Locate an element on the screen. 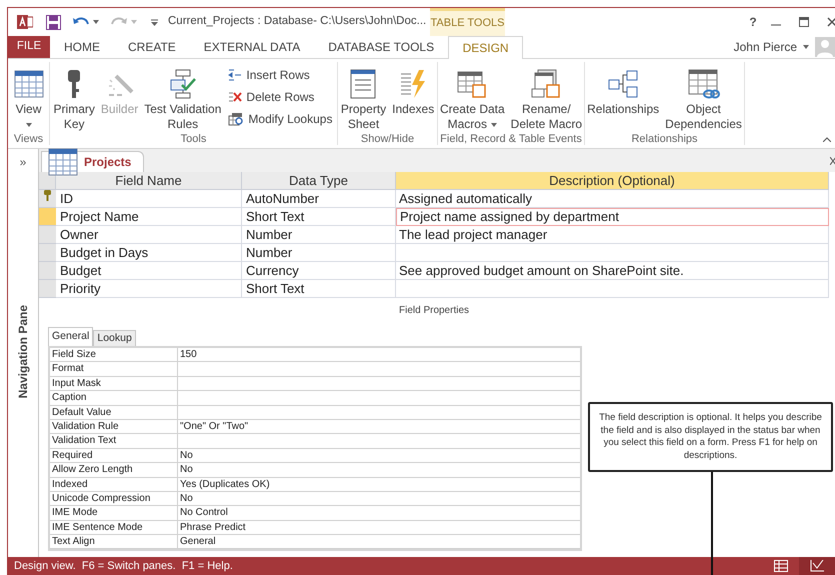 This screenshot has width=835, height=575. ribbon-command: Primary Key is located at coordinates (74, 97).